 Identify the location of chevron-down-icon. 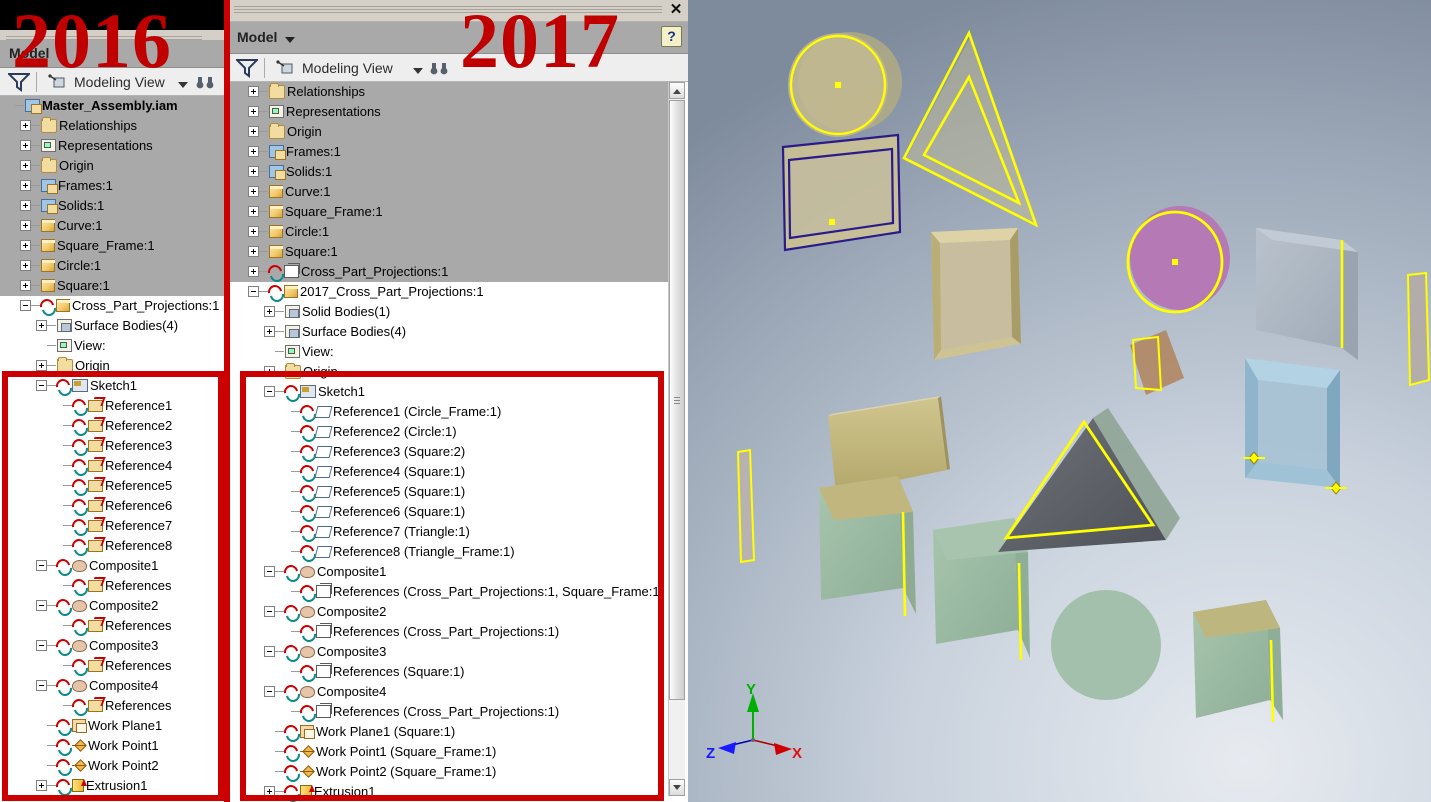
(61, 55).